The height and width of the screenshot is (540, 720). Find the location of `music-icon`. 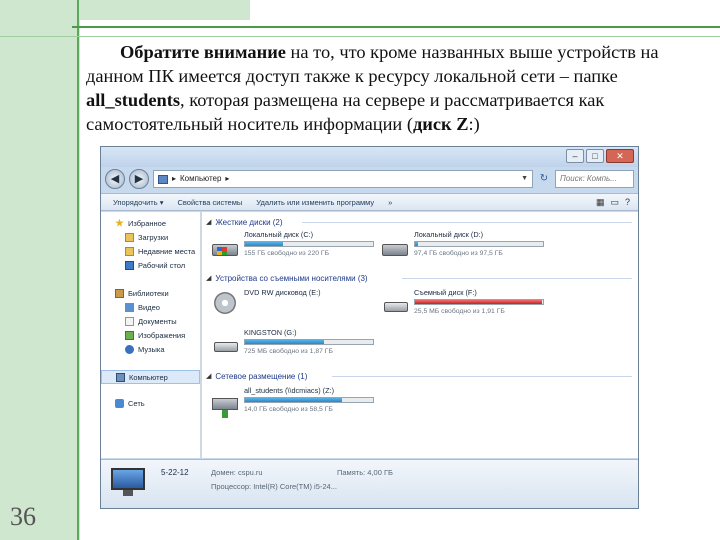

music-icon is located at coordinates (129, 349).